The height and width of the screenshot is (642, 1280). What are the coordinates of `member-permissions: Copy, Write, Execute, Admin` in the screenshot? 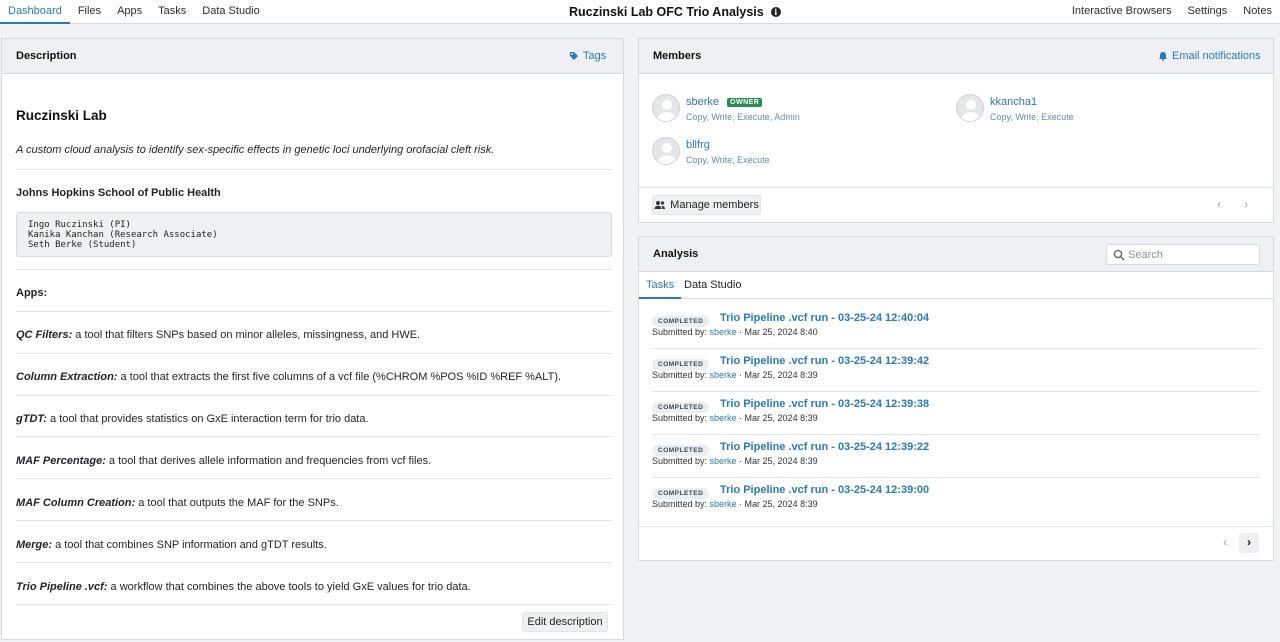 It's located at (743, 117).